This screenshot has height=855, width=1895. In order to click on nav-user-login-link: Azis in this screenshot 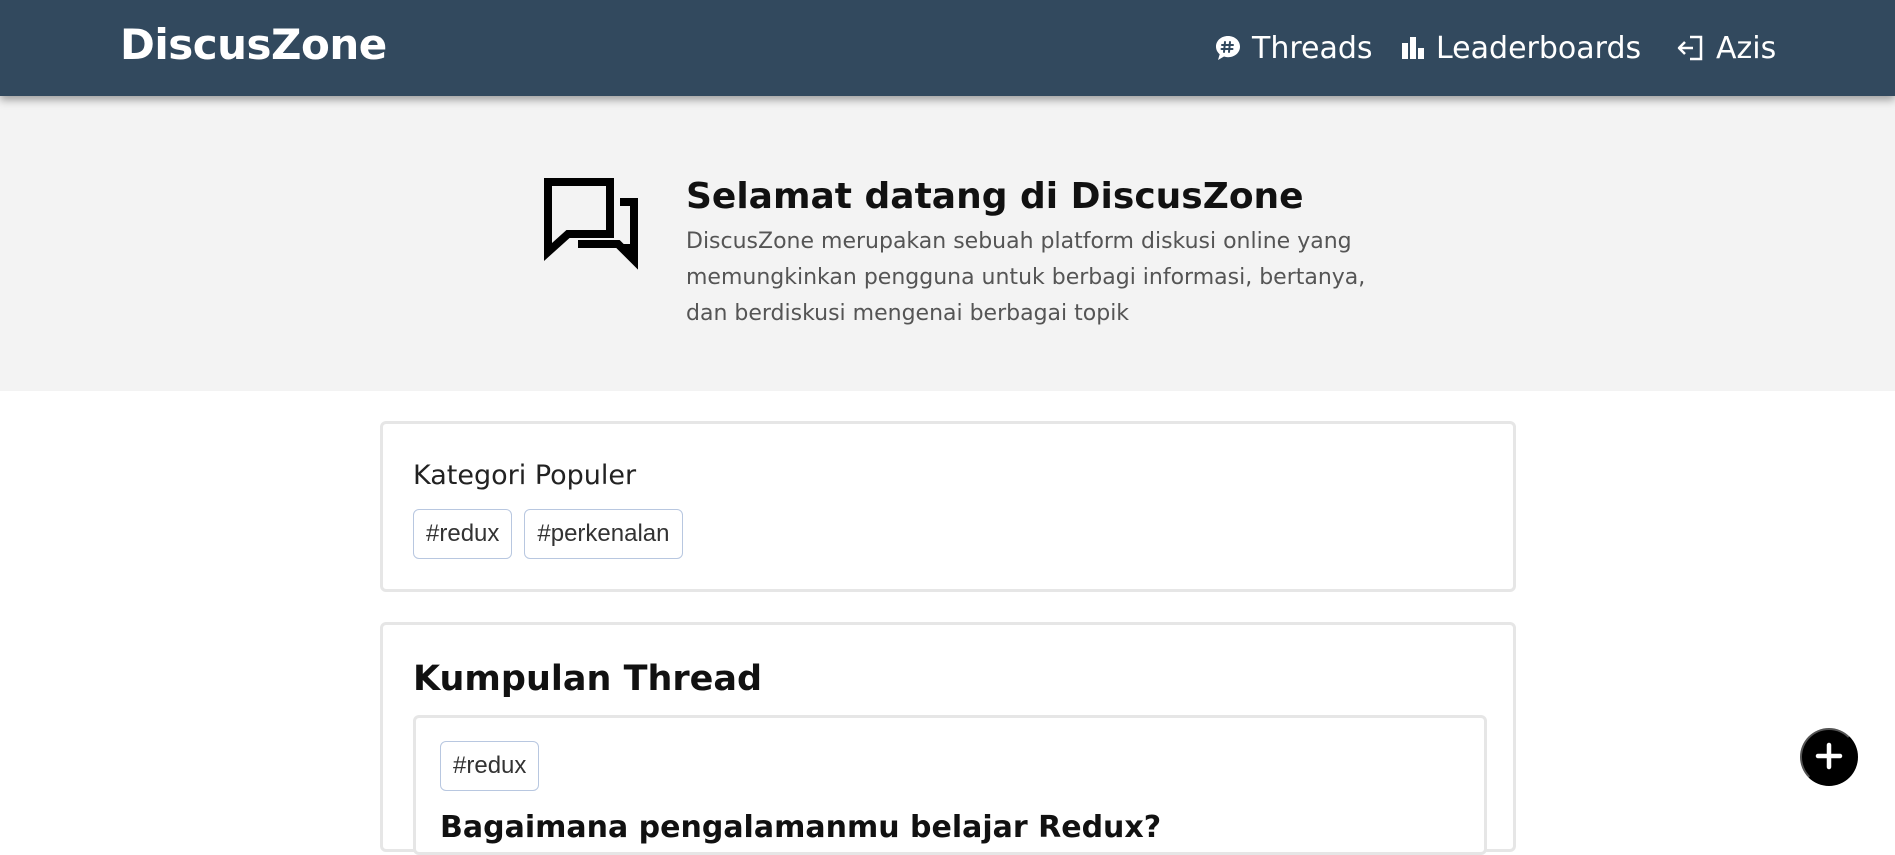, I will do `click(1726, 48)`.